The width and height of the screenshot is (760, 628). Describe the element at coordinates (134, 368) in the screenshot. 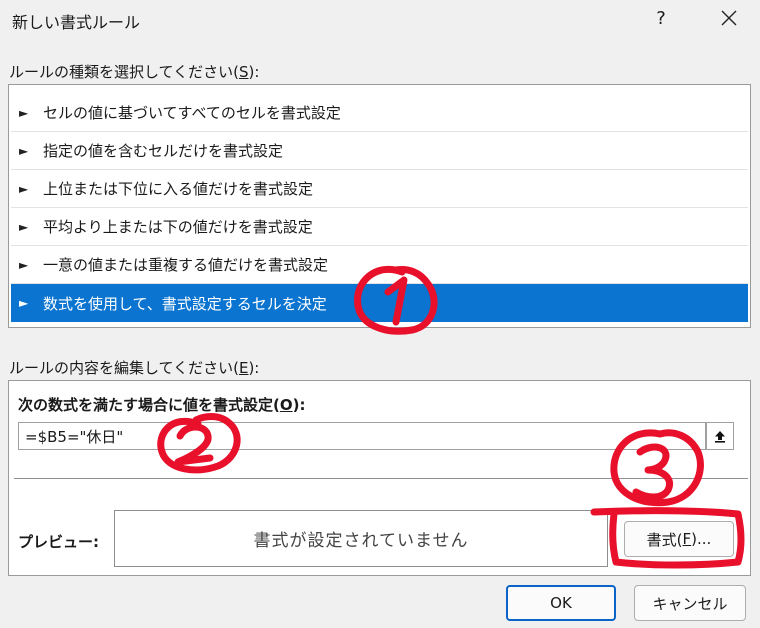

I see `rule-edit-label: ルールの内容を編集してください(E):` at that location.